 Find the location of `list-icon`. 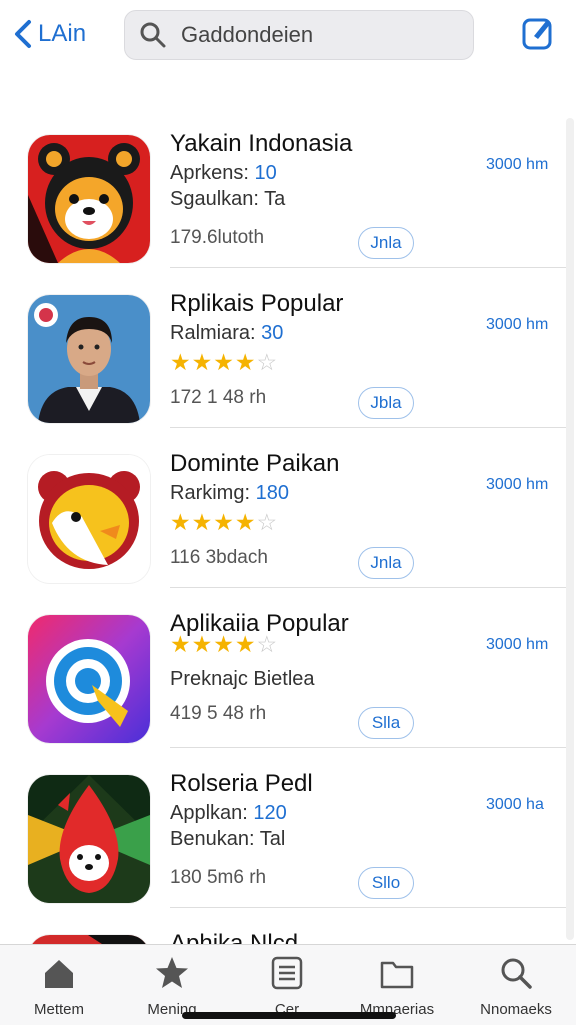

list-icon is located at coordinates (287, 973).